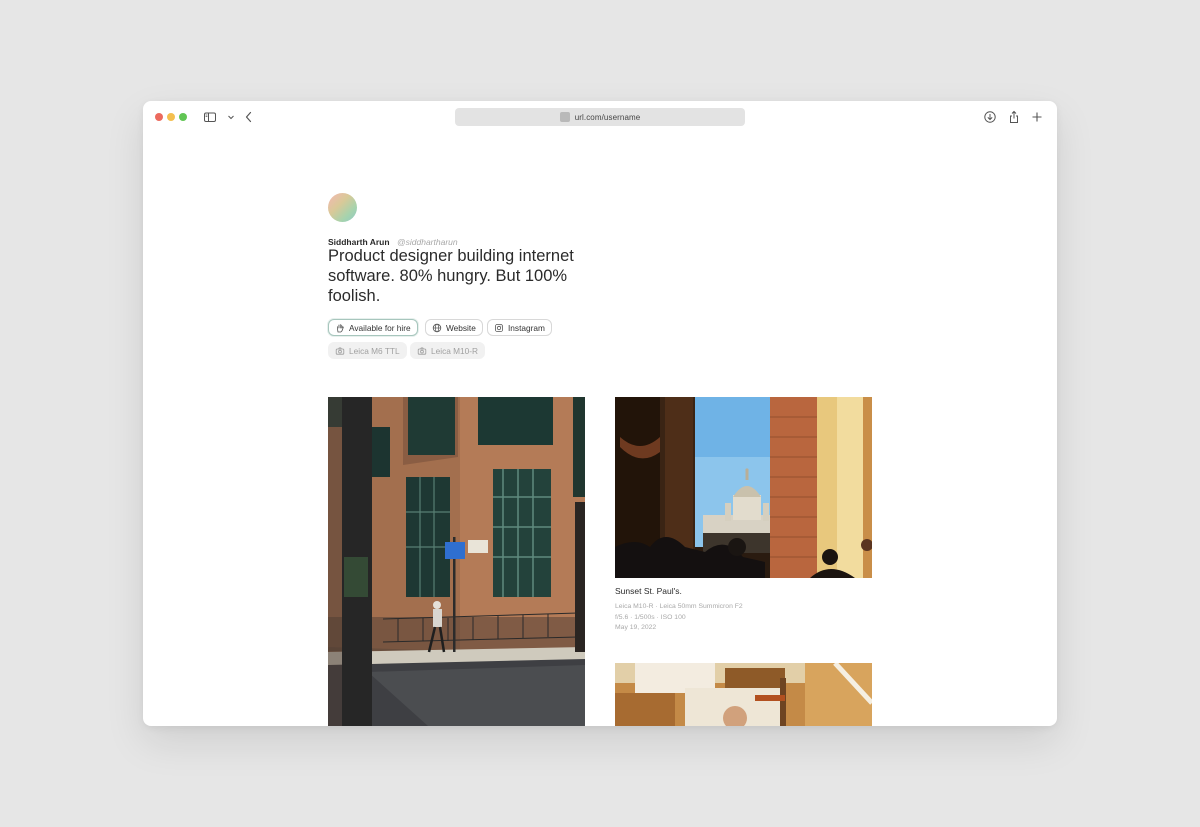  I want to click on camera-tag-label: Leica M10-R, so click(455, 350).